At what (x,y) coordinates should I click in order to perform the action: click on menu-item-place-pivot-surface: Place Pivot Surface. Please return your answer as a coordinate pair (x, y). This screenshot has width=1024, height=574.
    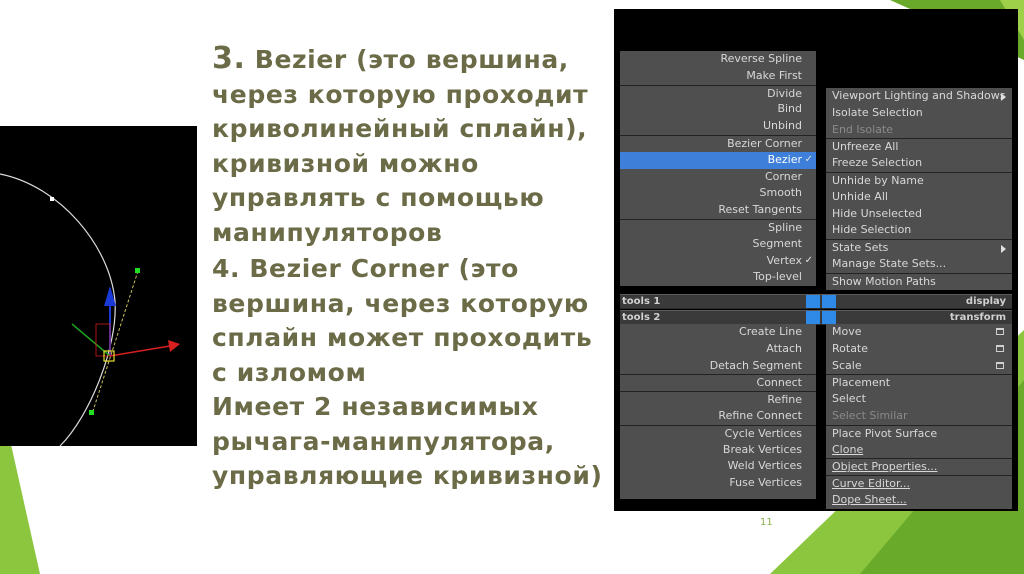
    Looking at the image, I should click on (919, 433).